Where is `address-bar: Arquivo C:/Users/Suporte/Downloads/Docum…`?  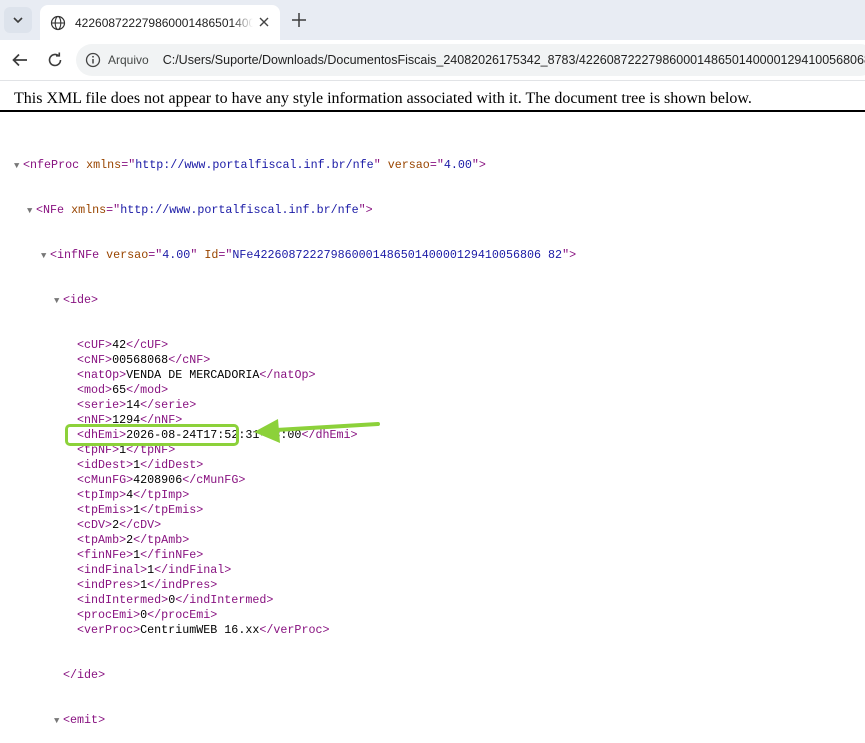
address-bar: Arquivo C:/Users/Suporte/Downloads/Docum… is located at coordinates (470, 60).